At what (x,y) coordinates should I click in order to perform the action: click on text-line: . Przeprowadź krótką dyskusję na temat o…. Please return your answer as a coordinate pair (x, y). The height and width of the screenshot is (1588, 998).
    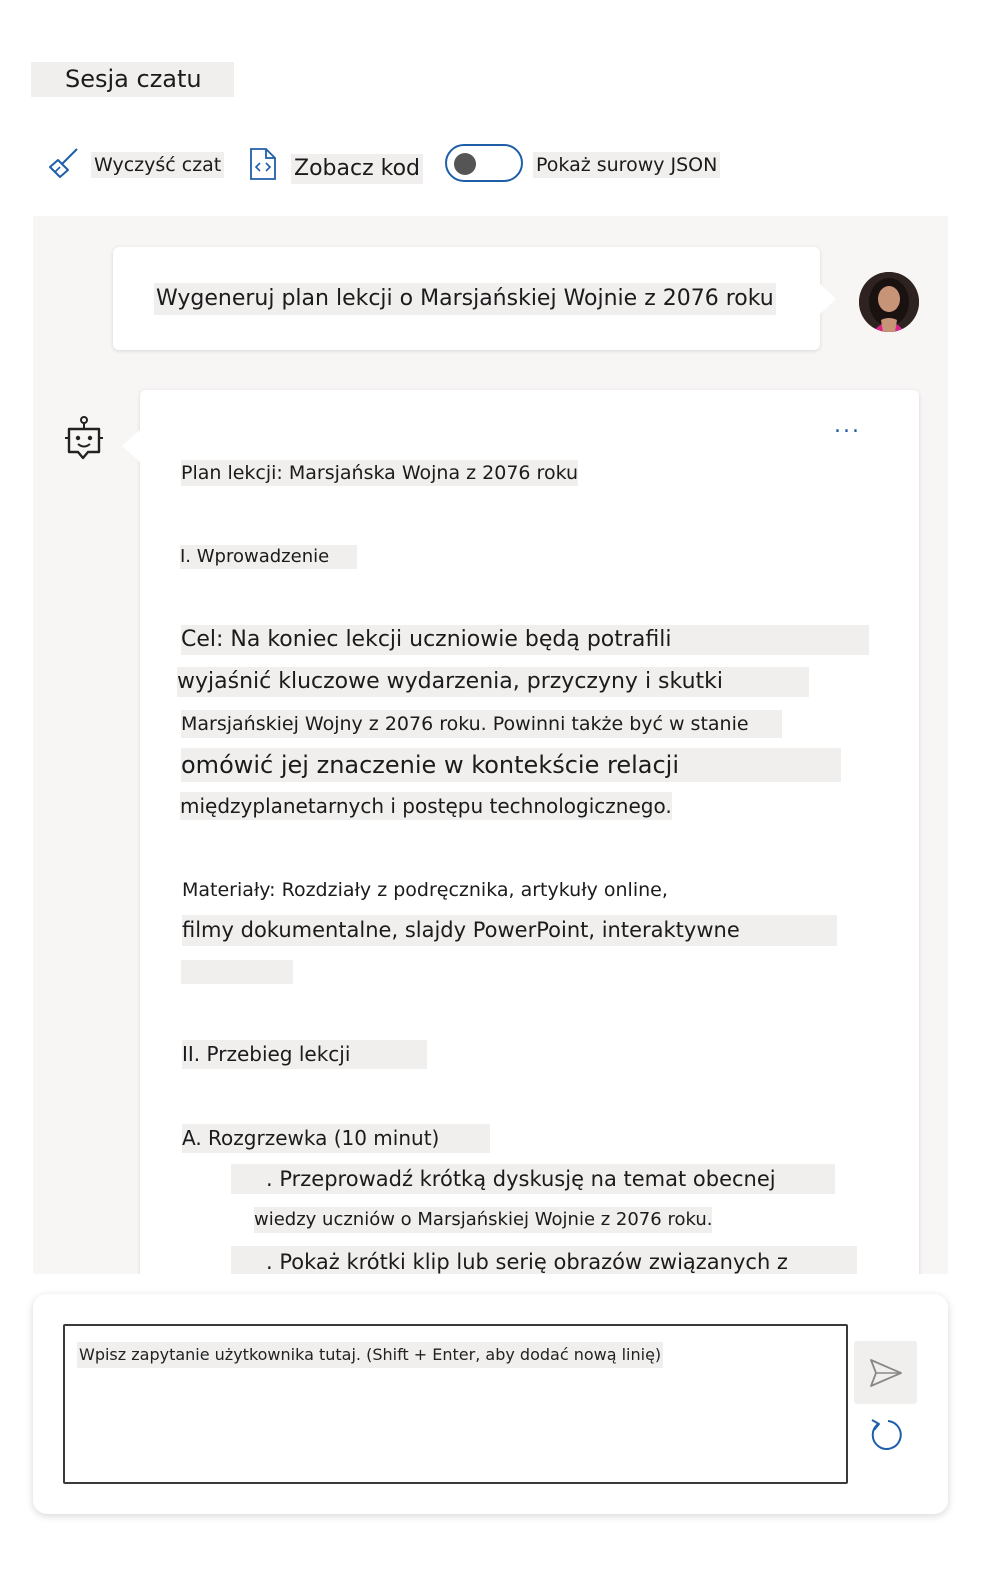
    Looking at the image, I should click on (533, 1179).